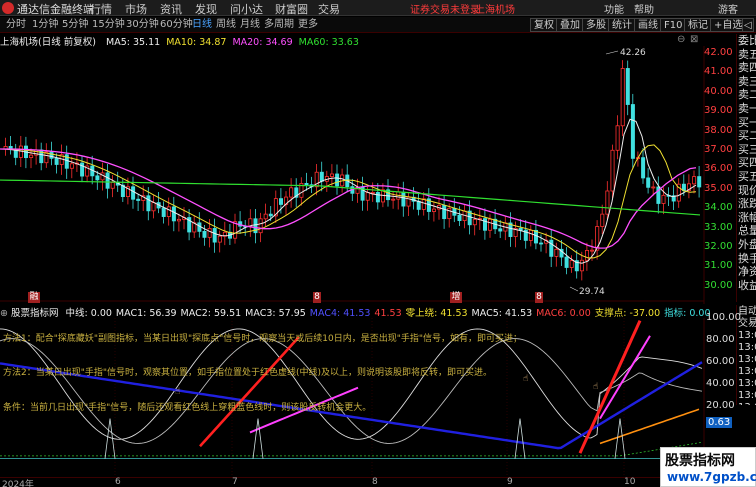  What do you see at coordinates (673, 25) in the screenshot?
I see `f10-button: F10` at bounding box center [673, 25].